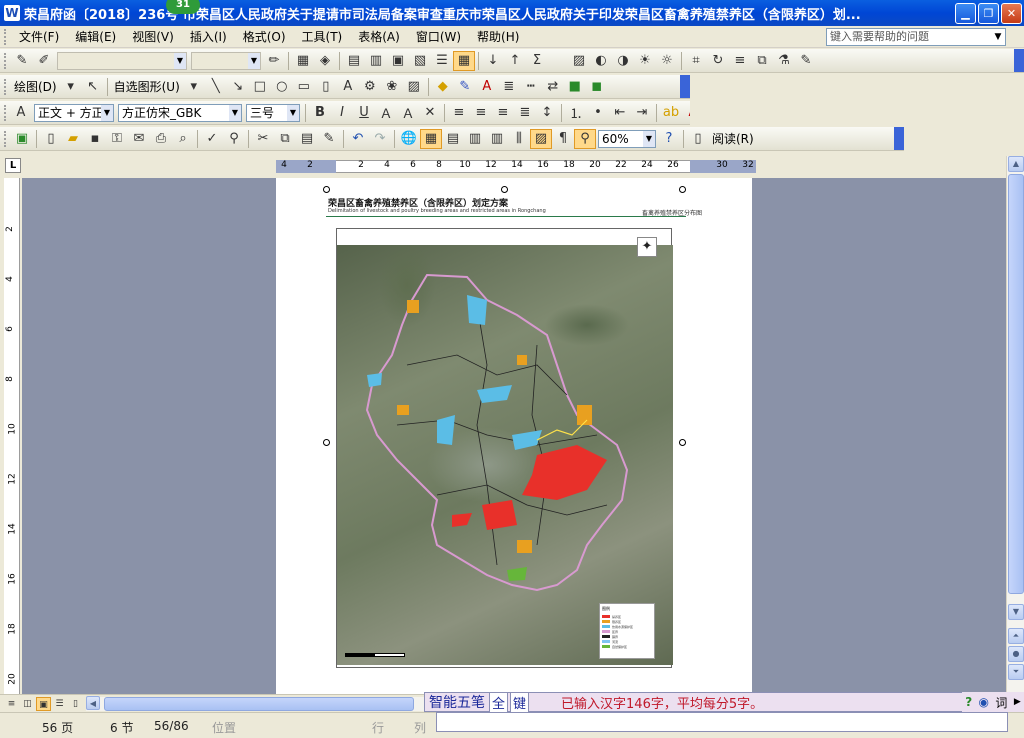 The height and width of the screenshot is (738, 1024). I want to click on sort-ascending-icon: ↓, so click(493, 61).